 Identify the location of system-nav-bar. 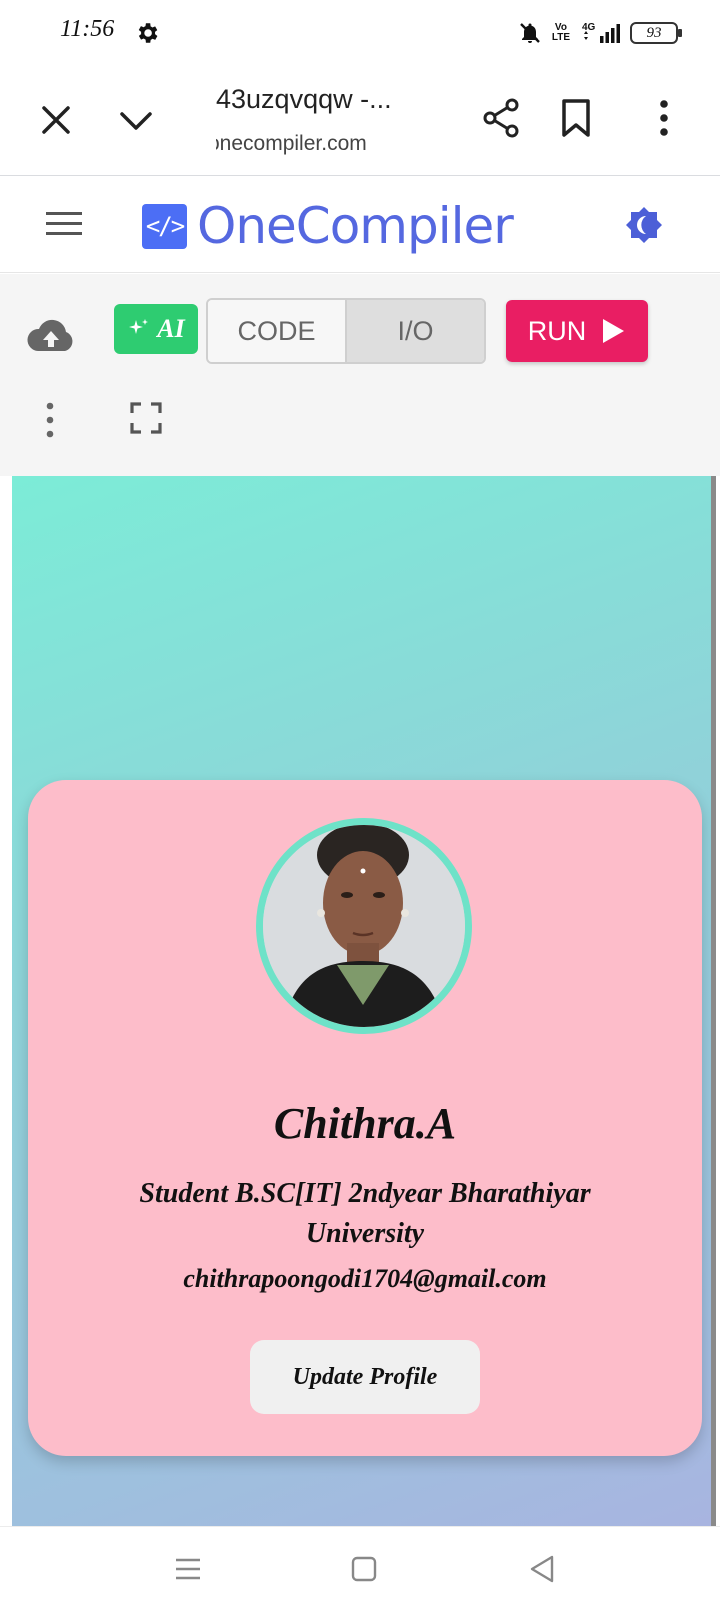
(360, 1569).